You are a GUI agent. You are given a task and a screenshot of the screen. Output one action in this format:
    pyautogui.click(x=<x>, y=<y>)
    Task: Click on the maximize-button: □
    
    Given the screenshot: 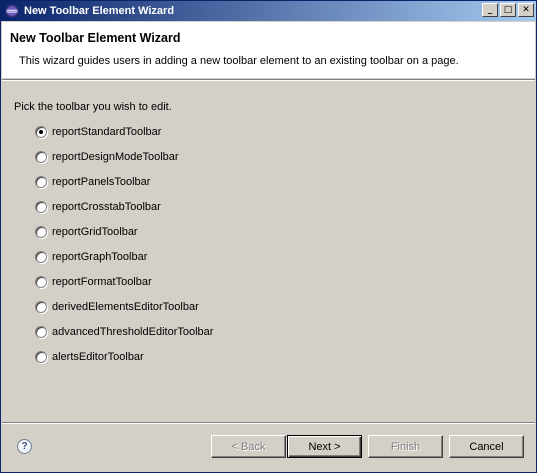 What is the action you would take?
    pyautogui.click(x=508, y=10)
    